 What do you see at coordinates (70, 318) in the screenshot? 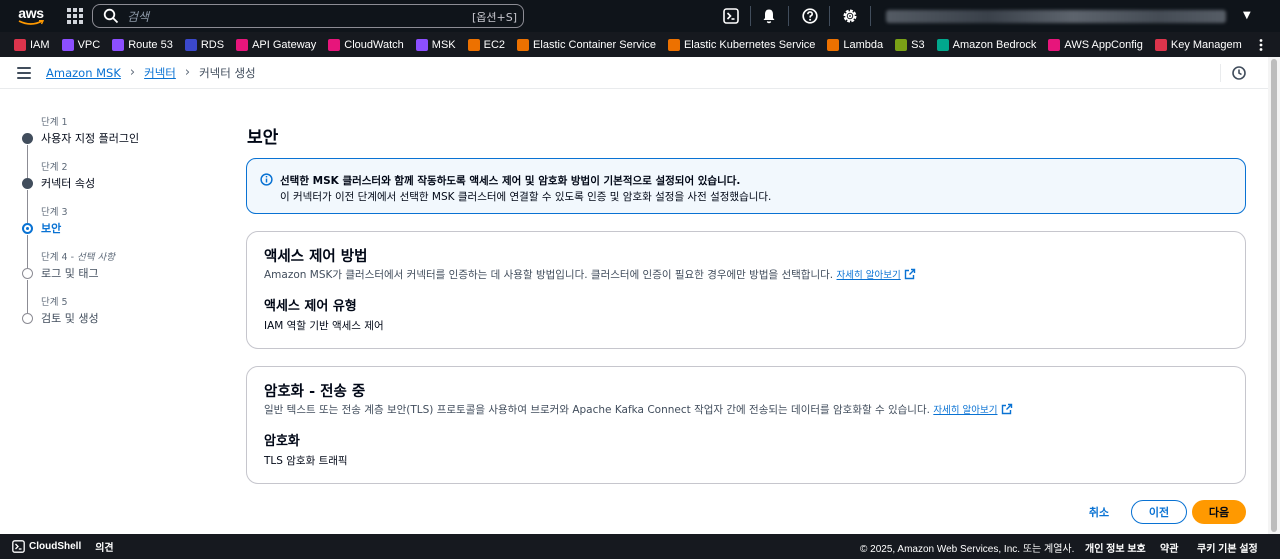
I see `step-name: 검토 및 생성` at bounding box center [70, 318].